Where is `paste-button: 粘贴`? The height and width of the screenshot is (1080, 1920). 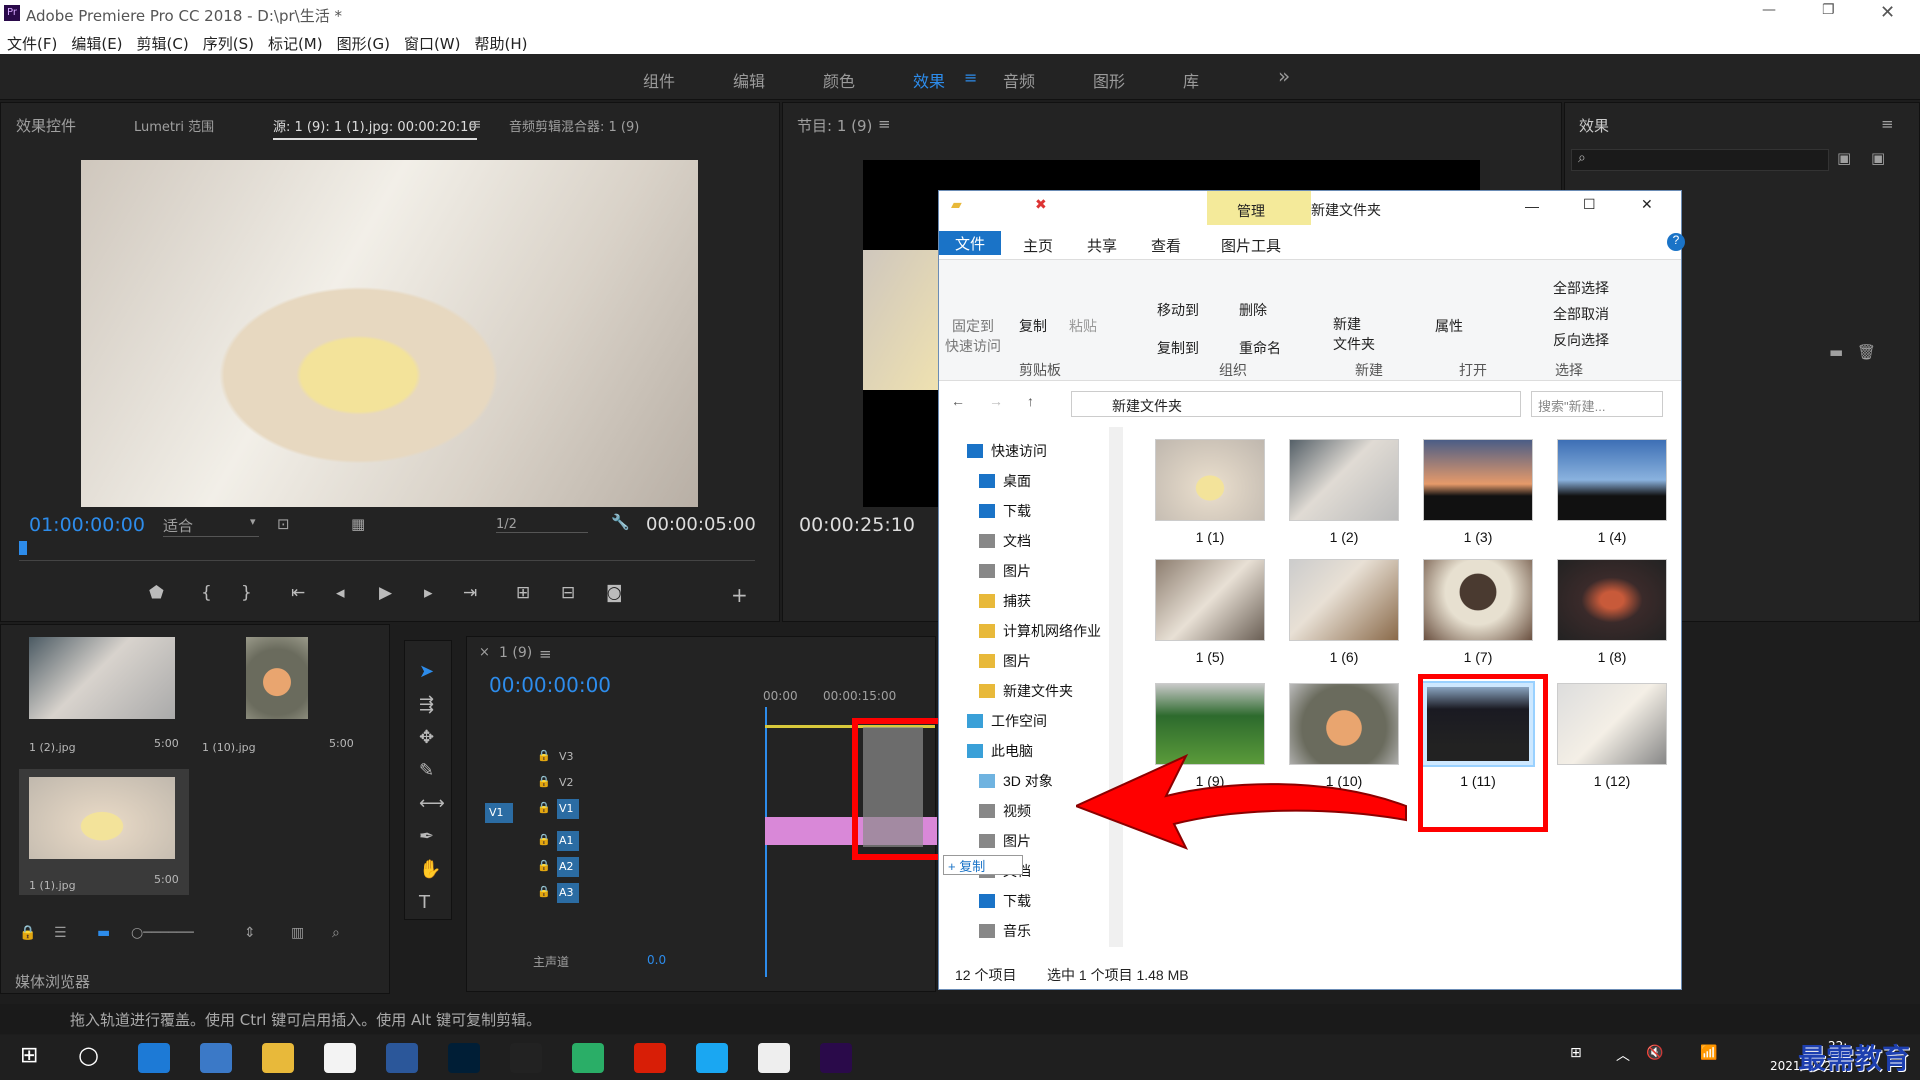
paste-button: 粘贴 is located at coordinates (1083, 326).